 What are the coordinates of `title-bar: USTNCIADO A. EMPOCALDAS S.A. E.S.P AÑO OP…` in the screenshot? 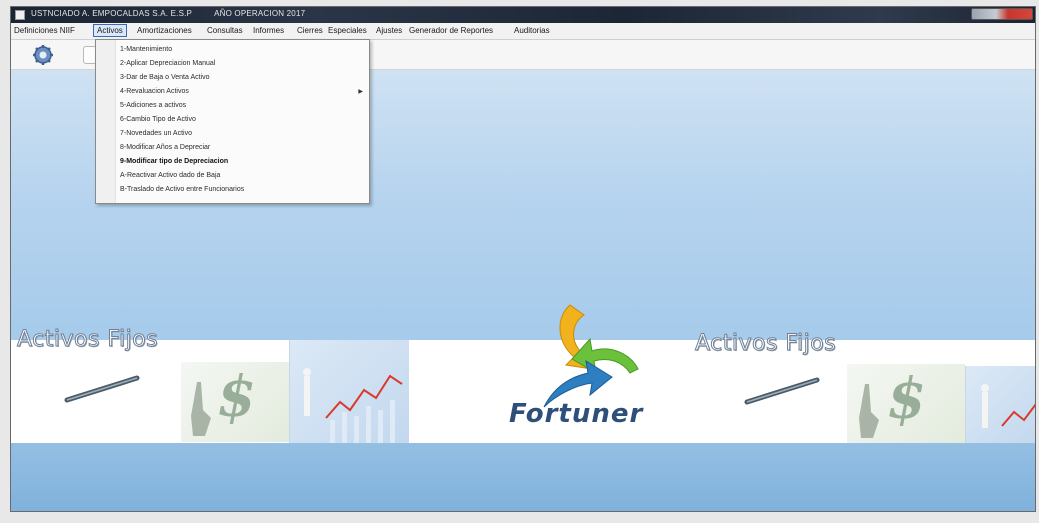 It's located at (523, 15).